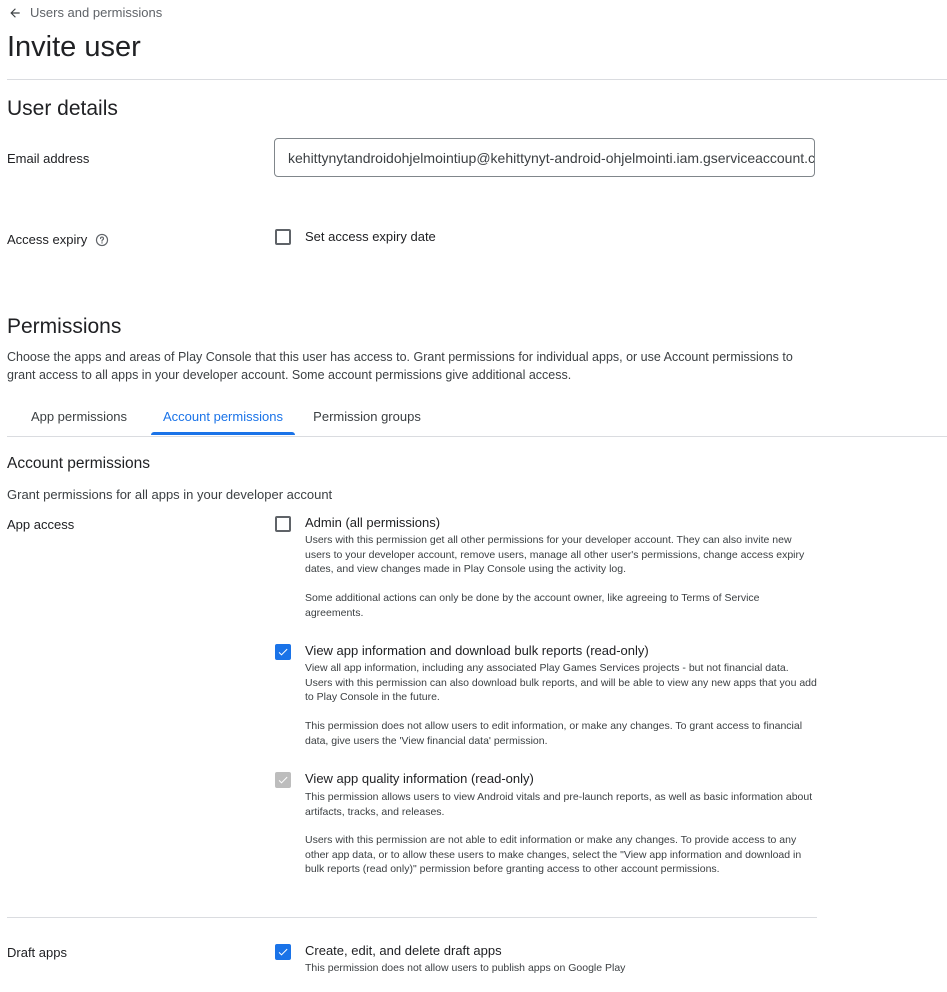  I want to click on view-app-info-checkbox, so click(283, 652).